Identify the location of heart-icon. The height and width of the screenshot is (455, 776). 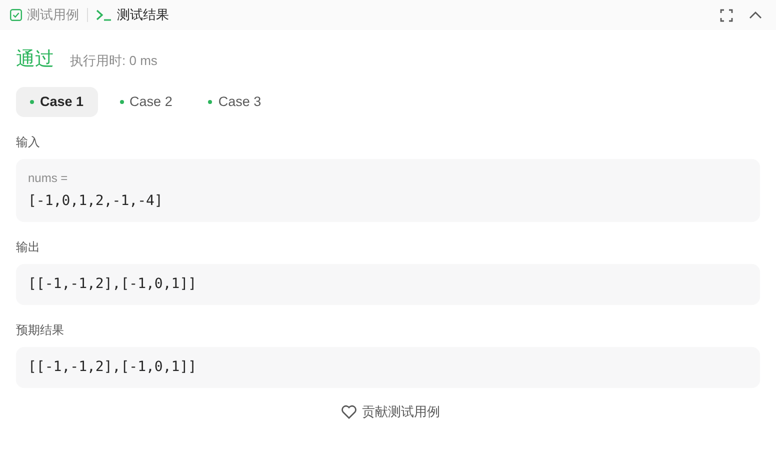
(349, 411).